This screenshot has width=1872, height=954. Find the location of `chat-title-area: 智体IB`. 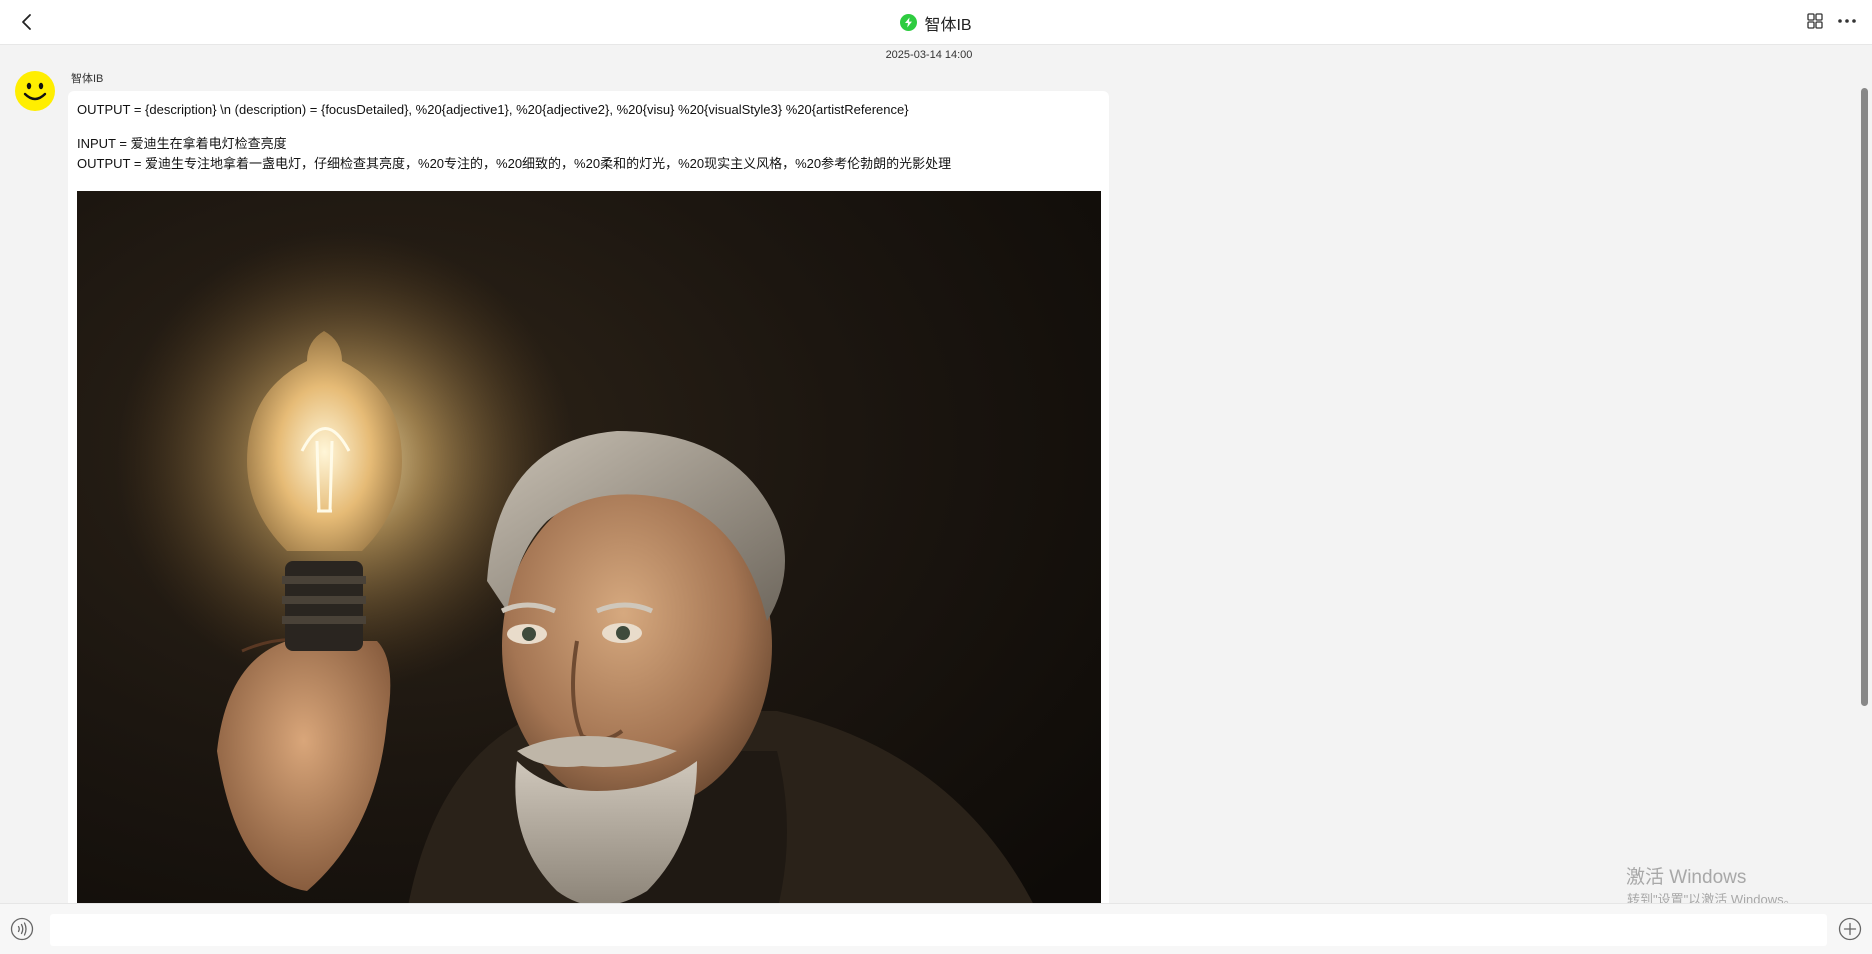

chat-title-area: 智体IB is located at coordinates (936, 22).